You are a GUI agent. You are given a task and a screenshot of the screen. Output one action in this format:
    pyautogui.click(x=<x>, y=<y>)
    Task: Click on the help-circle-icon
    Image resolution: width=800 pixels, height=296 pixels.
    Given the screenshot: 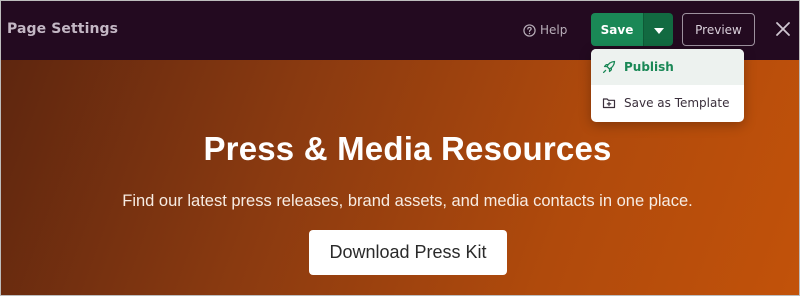 What is the action you would take?
    pyautogui.click(x=529, y=30)
    